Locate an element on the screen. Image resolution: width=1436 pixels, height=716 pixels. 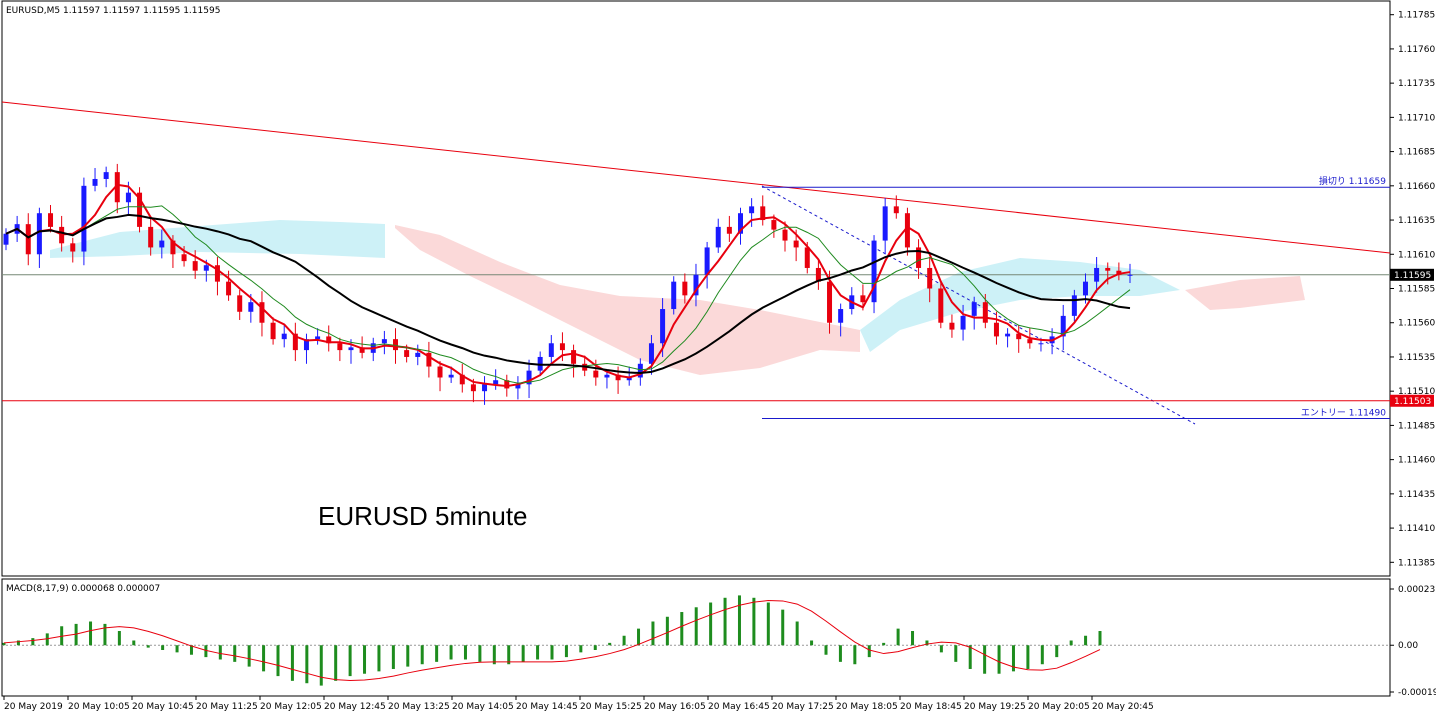
price-tick-label: 1.11485 is located at coordinates (1416, 426).